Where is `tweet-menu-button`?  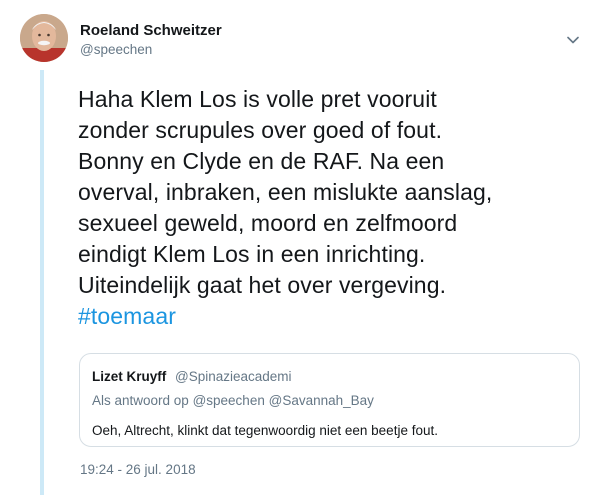
tweet-menu-button is located at coordinates (573, 40).